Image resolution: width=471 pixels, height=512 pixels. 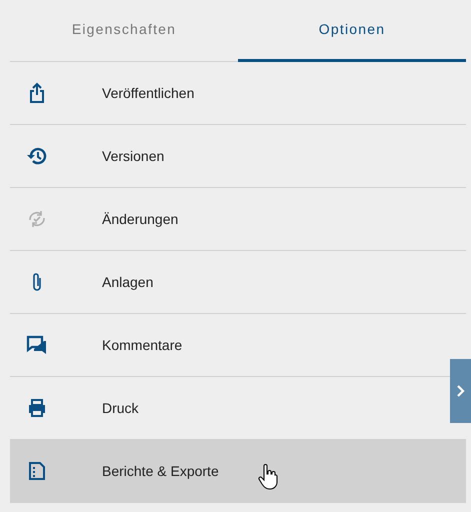 I want to click on menu-item: Berichte & Exporte, so click(x=238, y=471).